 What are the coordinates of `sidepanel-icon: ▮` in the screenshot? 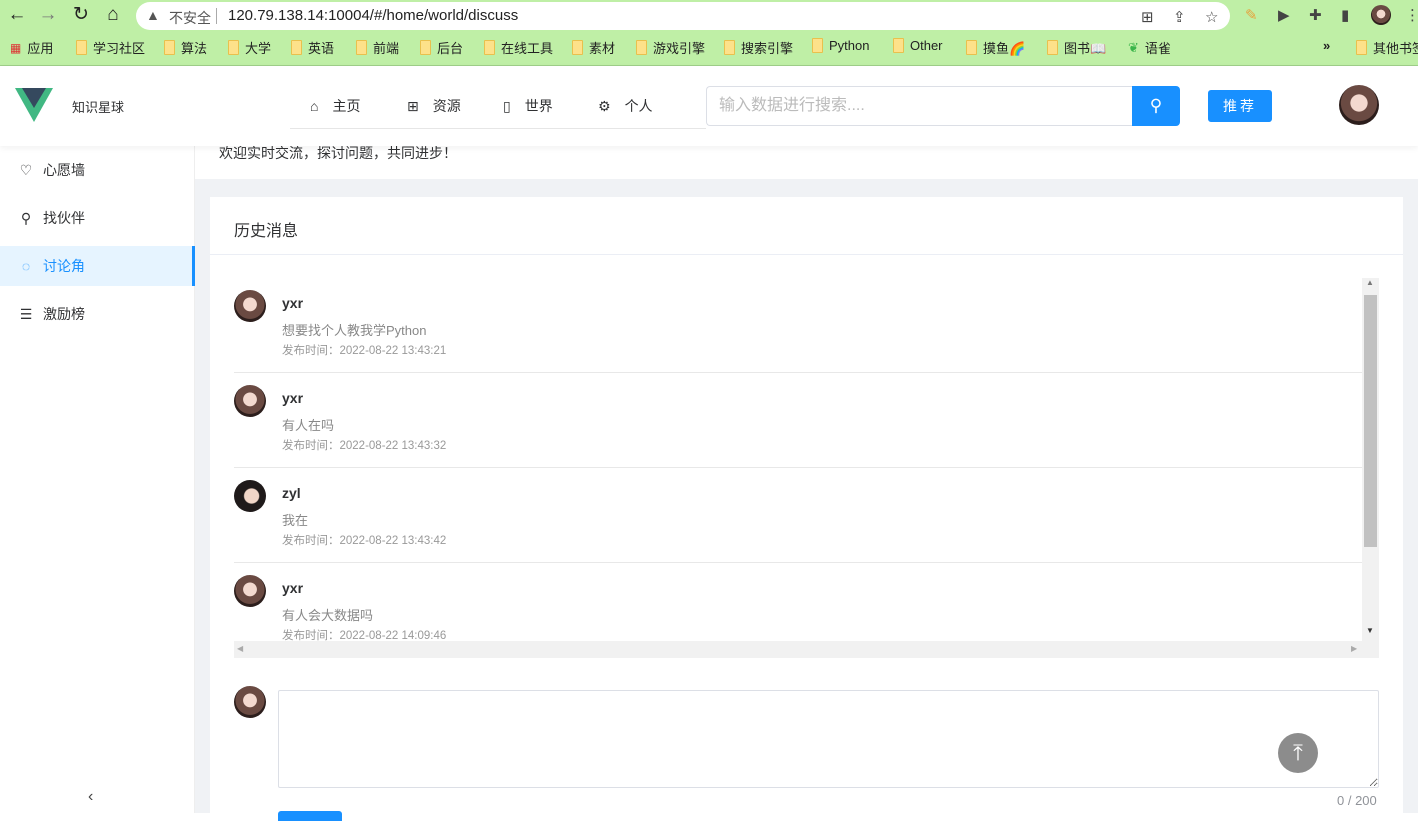 It's located at (1345, 15).